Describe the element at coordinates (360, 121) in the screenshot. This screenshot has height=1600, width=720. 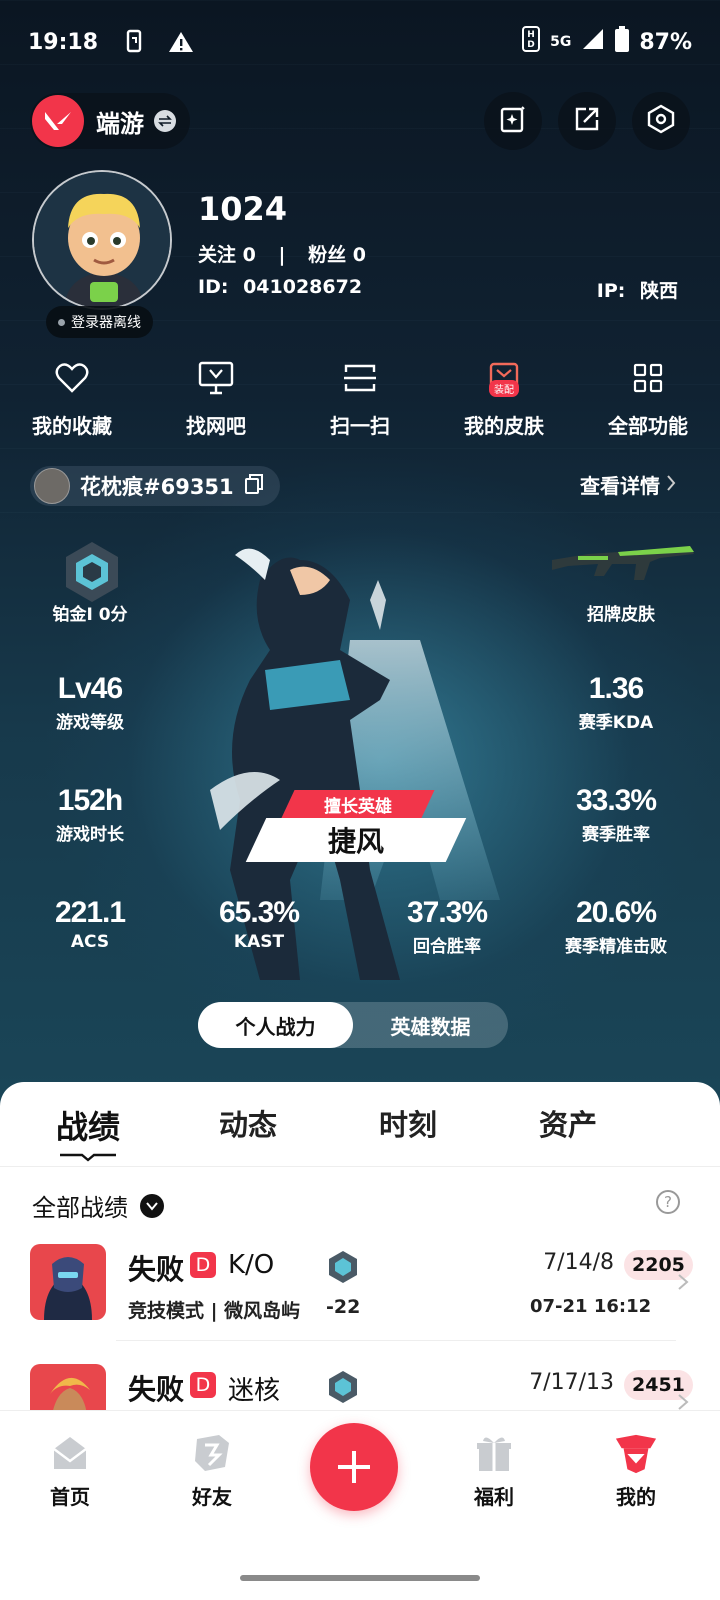
I see `top-bar: 端游` at that location.